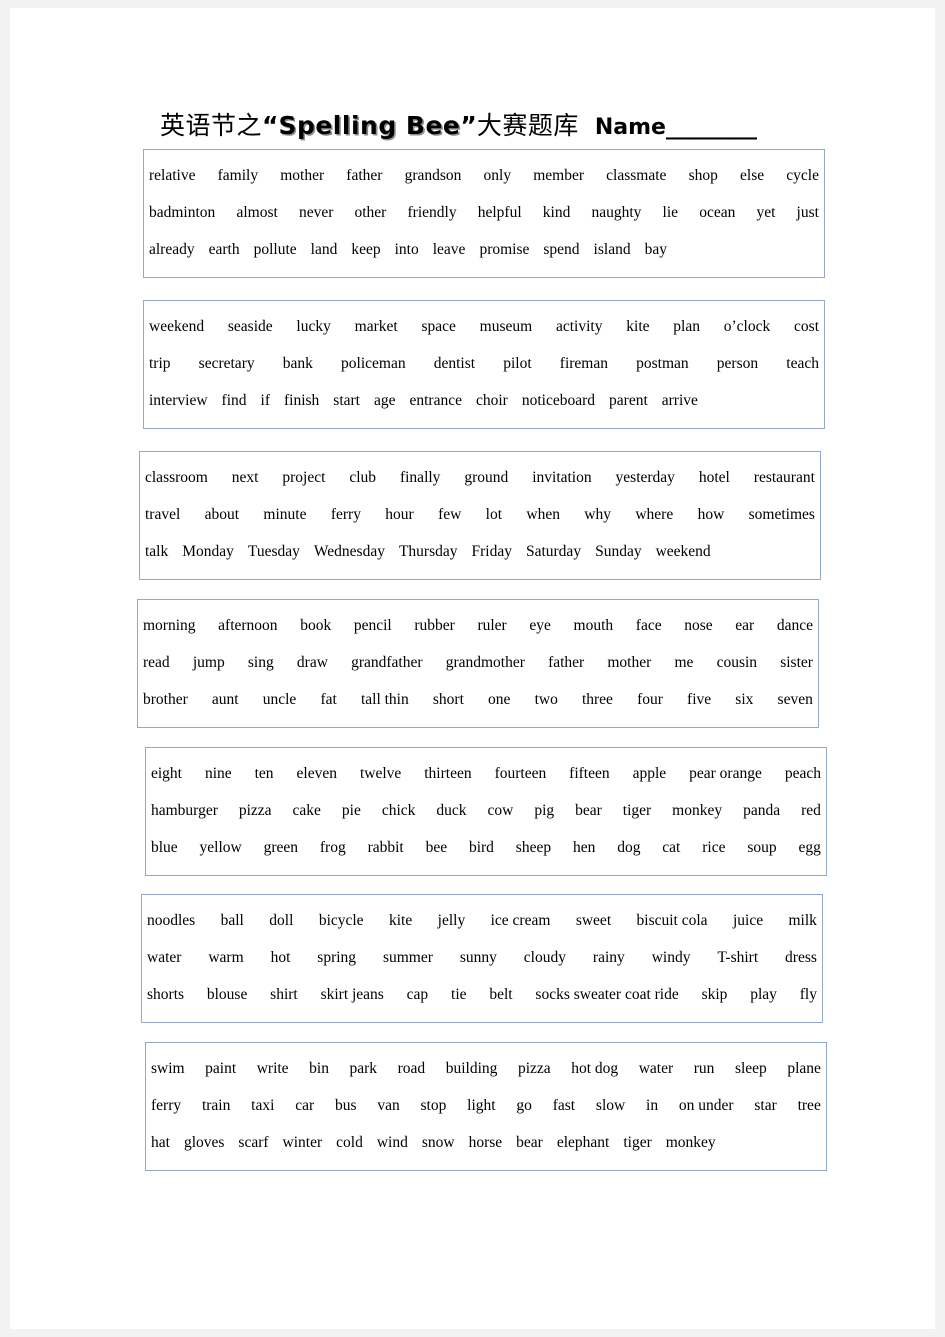 This screenshot has width=945, height=1337. I want to click on word-item: fifteen, so click(589, 773).